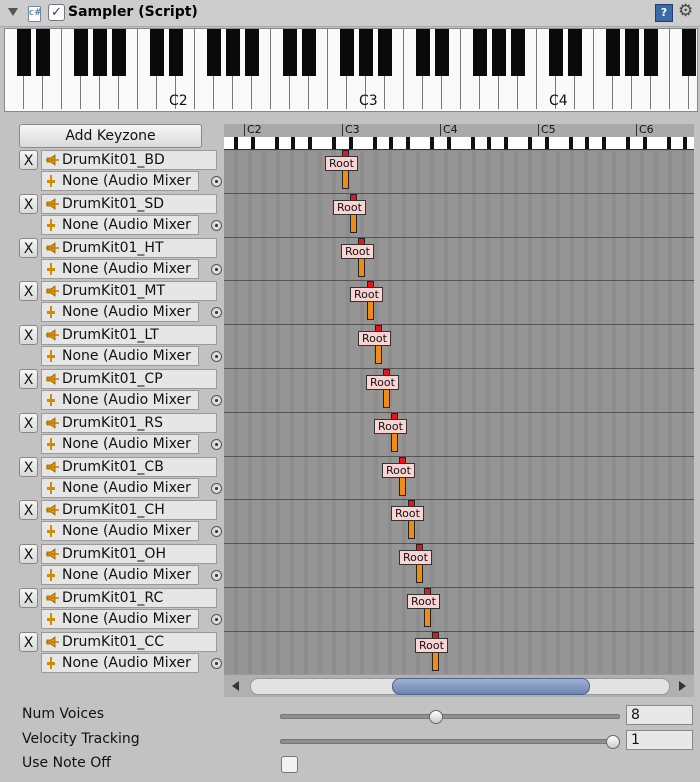  I want to click on audio-clip-field: DrumKit01_CC, so click(129, 642).